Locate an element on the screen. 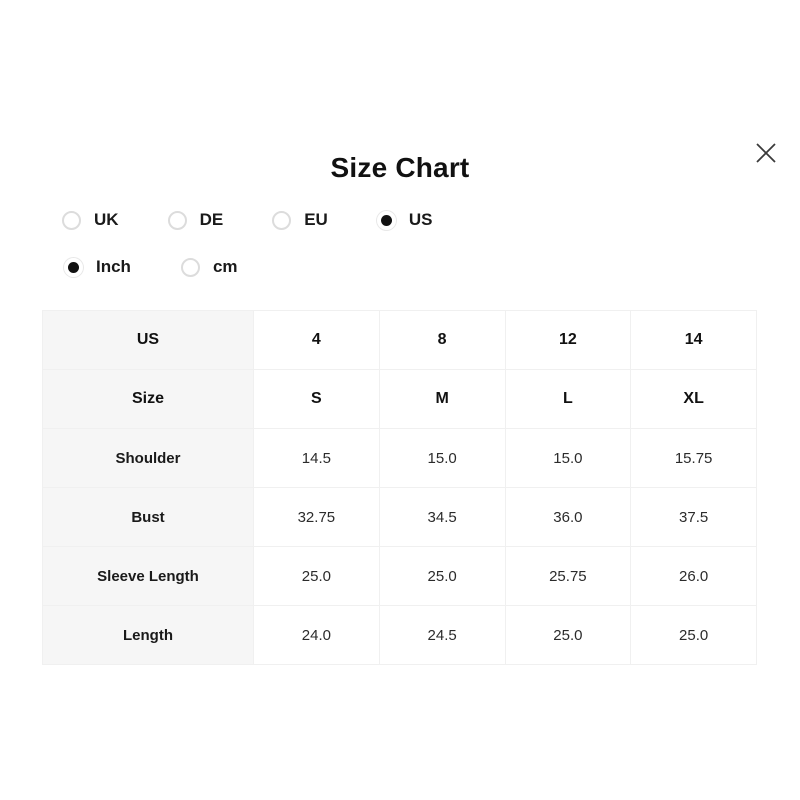 The height and width of the screenshot is (800, 800). table-header-row: US 4 8 12 14 is located at coordinates (399, 340).